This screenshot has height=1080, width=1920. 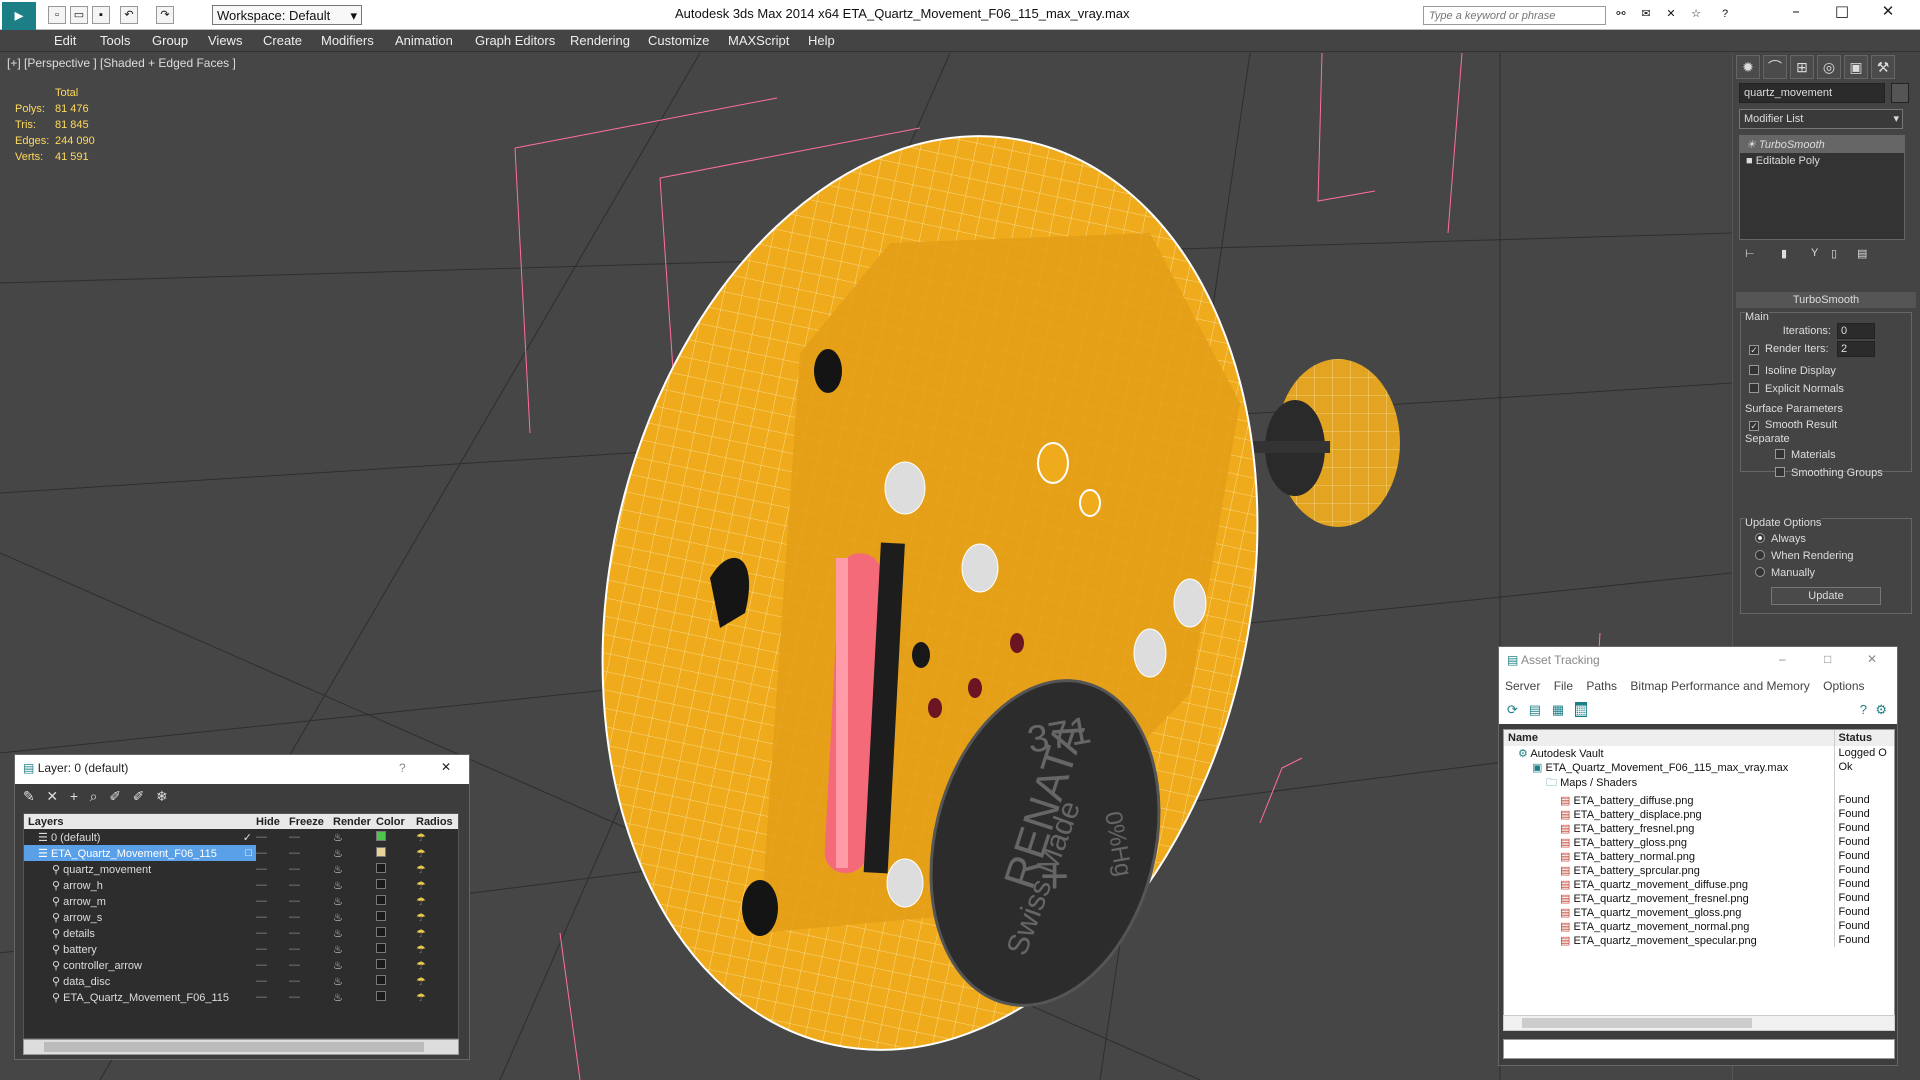 What do you see at coordinates (1514, 15) in the screenshot?
I see `search-input` at bounding box center [1514, 15].